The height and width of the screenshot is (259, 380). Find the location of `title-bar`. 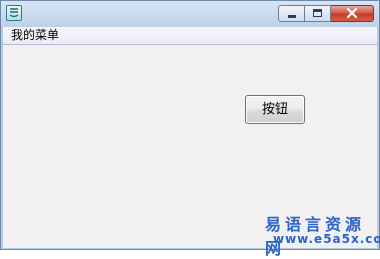

title-bar is located at coordinates (190, 14).